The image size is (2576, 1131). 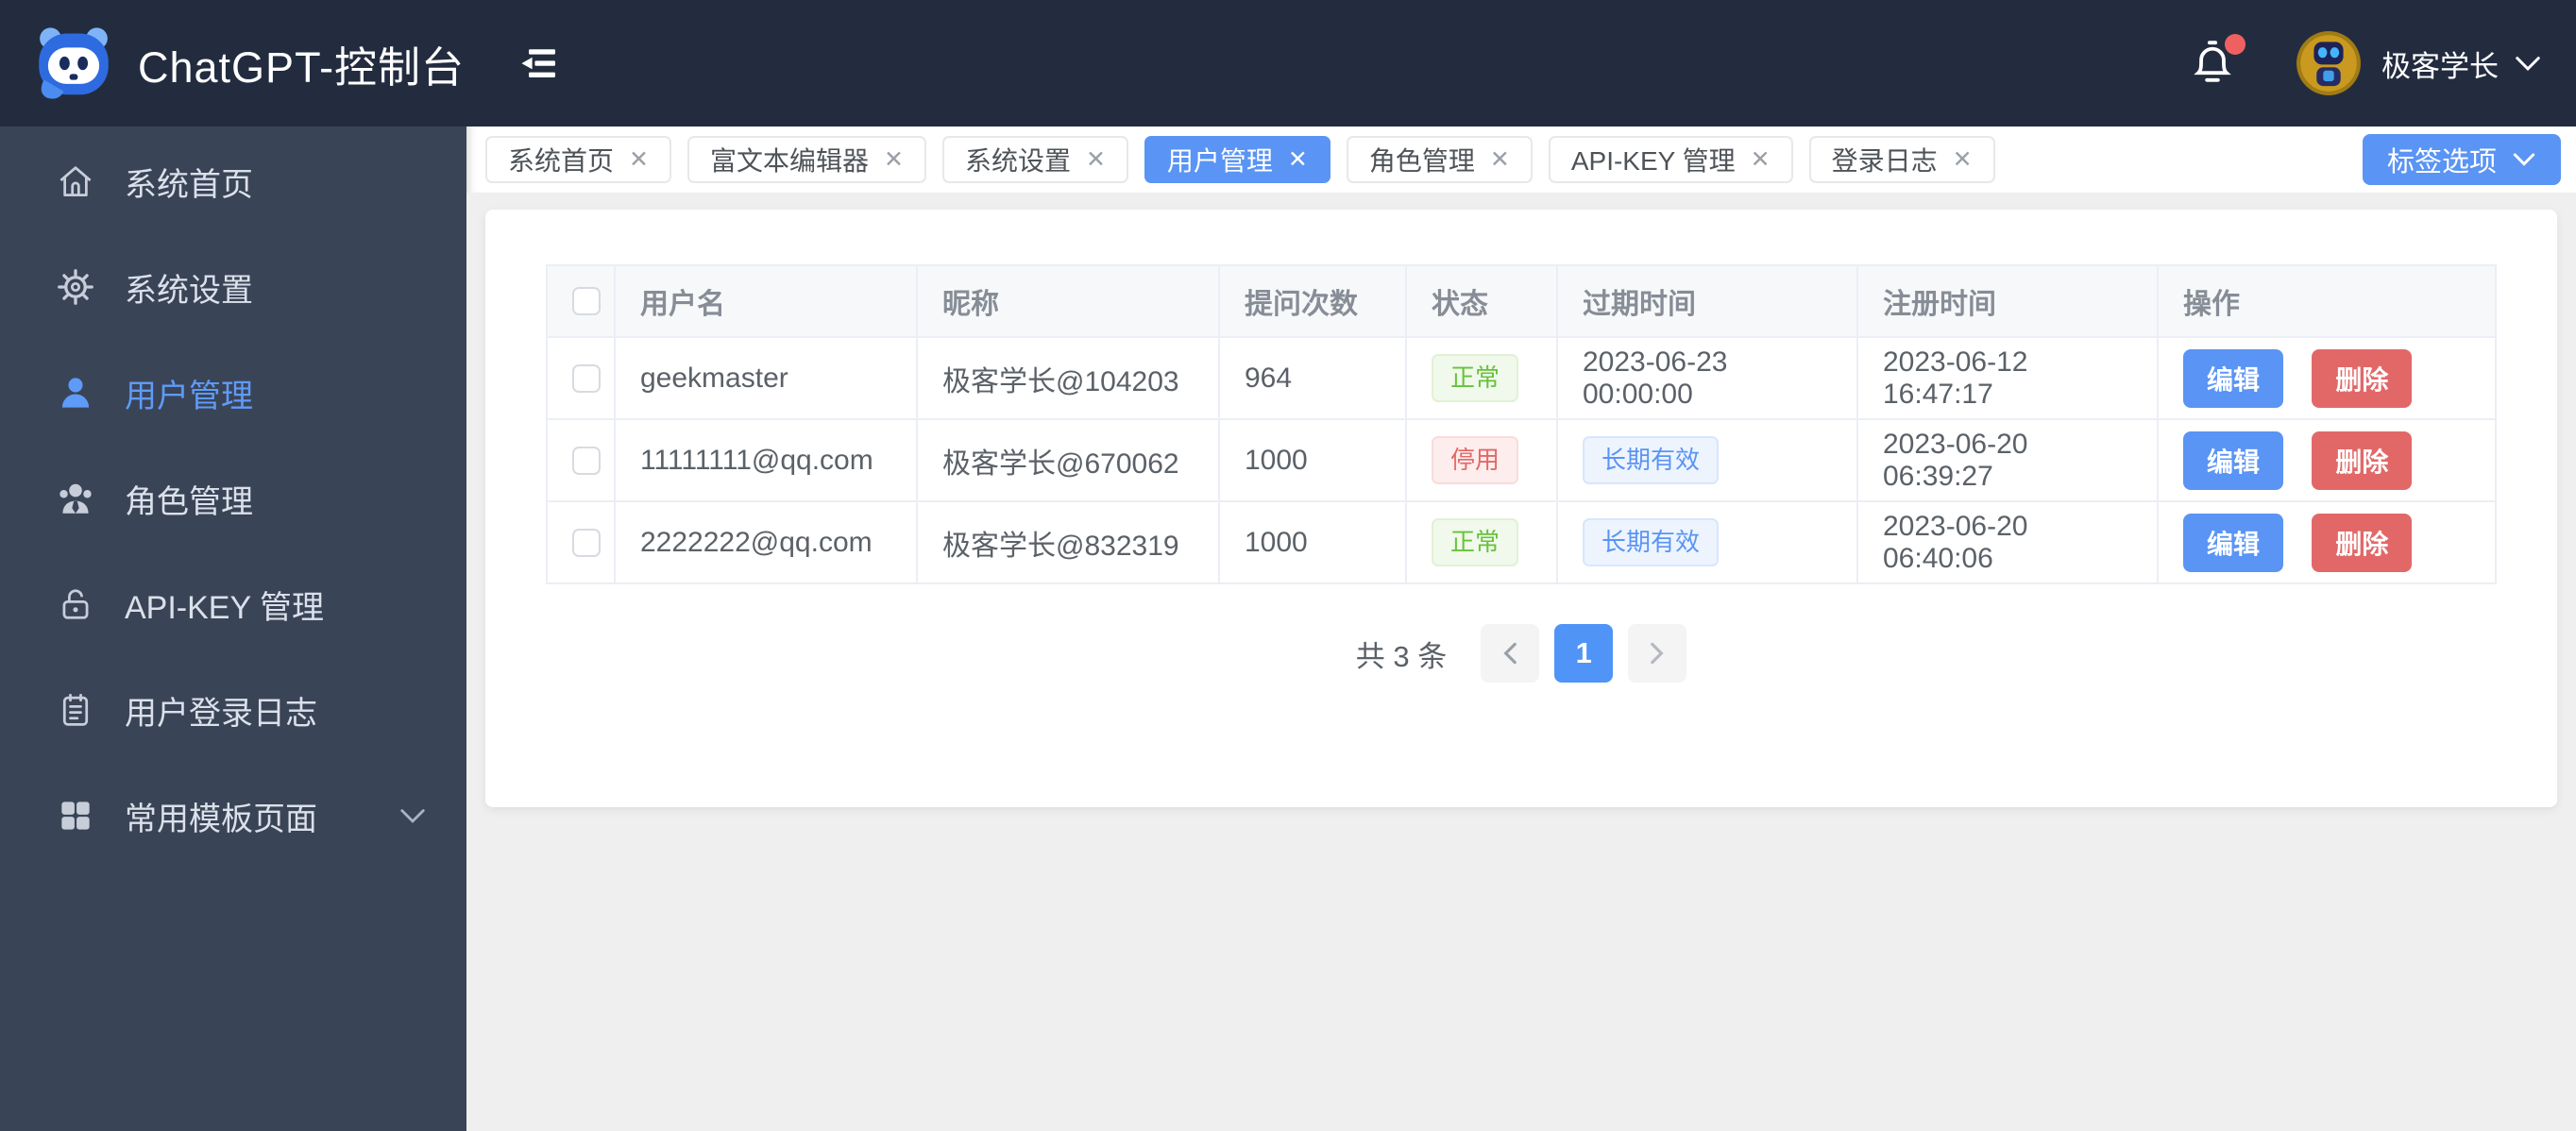 What do you see at coordinates (221, 819) in the screenshot?
I see `sidebar-item-label: 常用模板页面` at bounding box center [221, 819].